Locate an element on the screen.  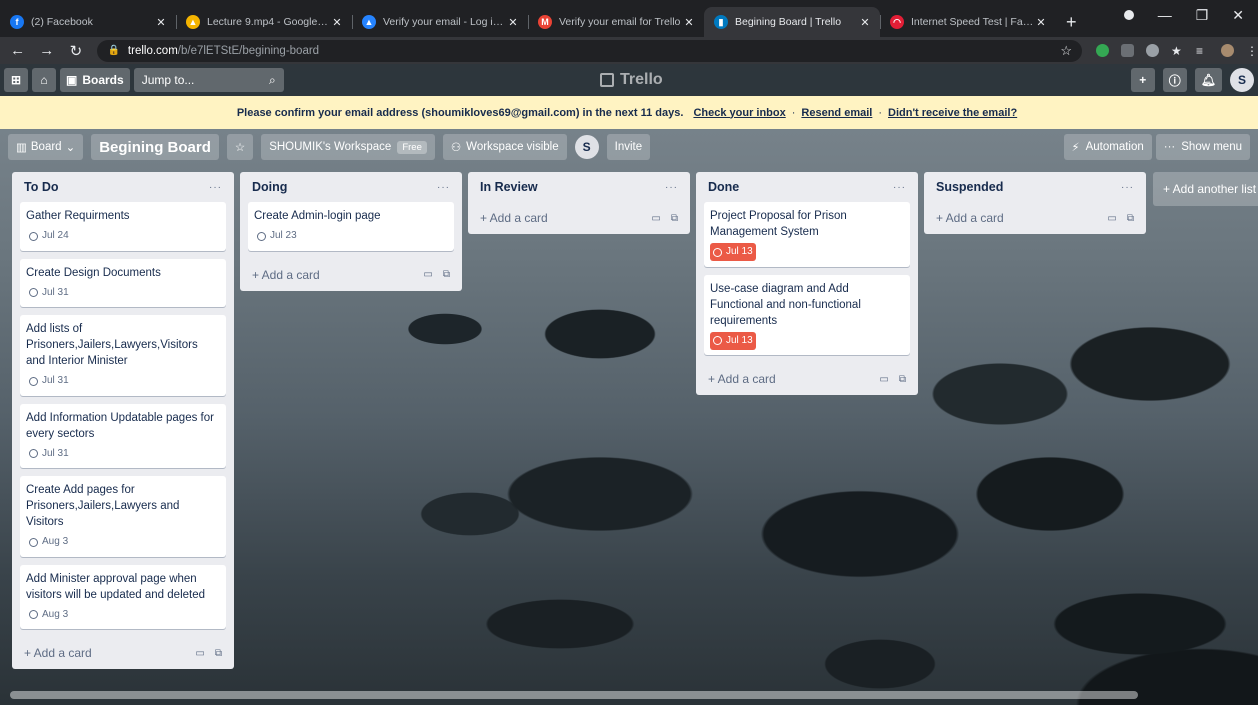
browser-tab: ▮ Begining Board | Trello ✕ is located at coordinates (792, 22).